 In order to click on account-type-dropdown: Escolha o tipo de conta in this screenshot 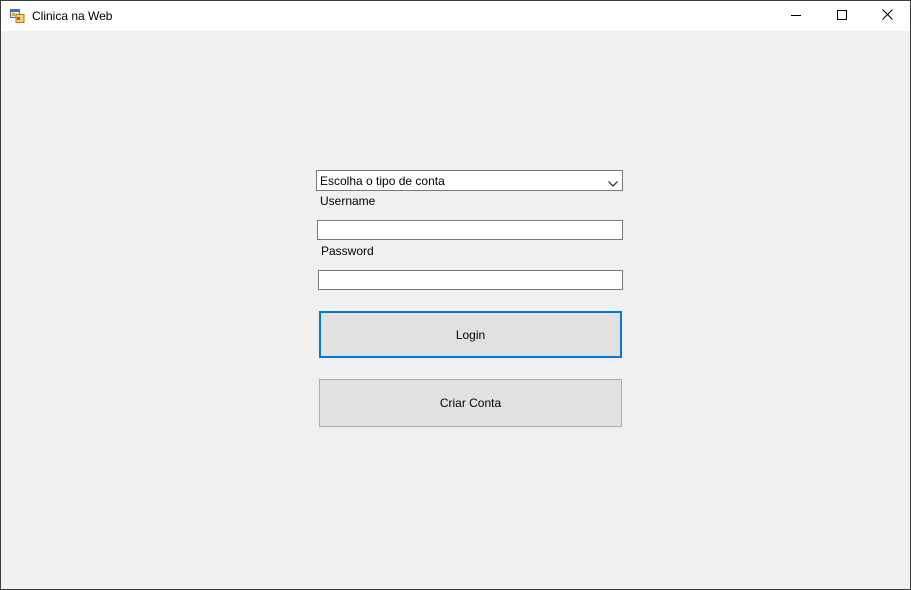, I will do `click(469, 180)`.